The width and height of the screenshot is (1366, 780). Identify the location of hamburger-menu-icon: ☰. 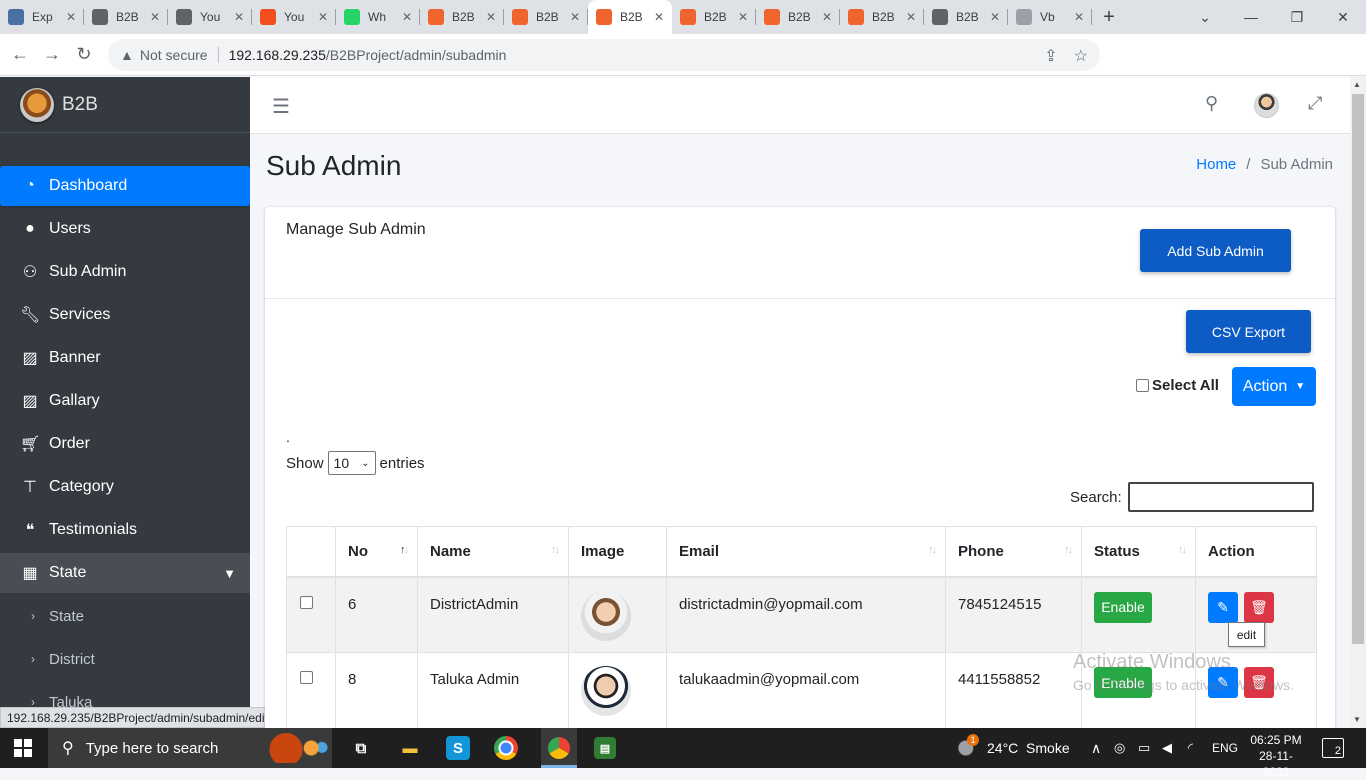
(281, 106).